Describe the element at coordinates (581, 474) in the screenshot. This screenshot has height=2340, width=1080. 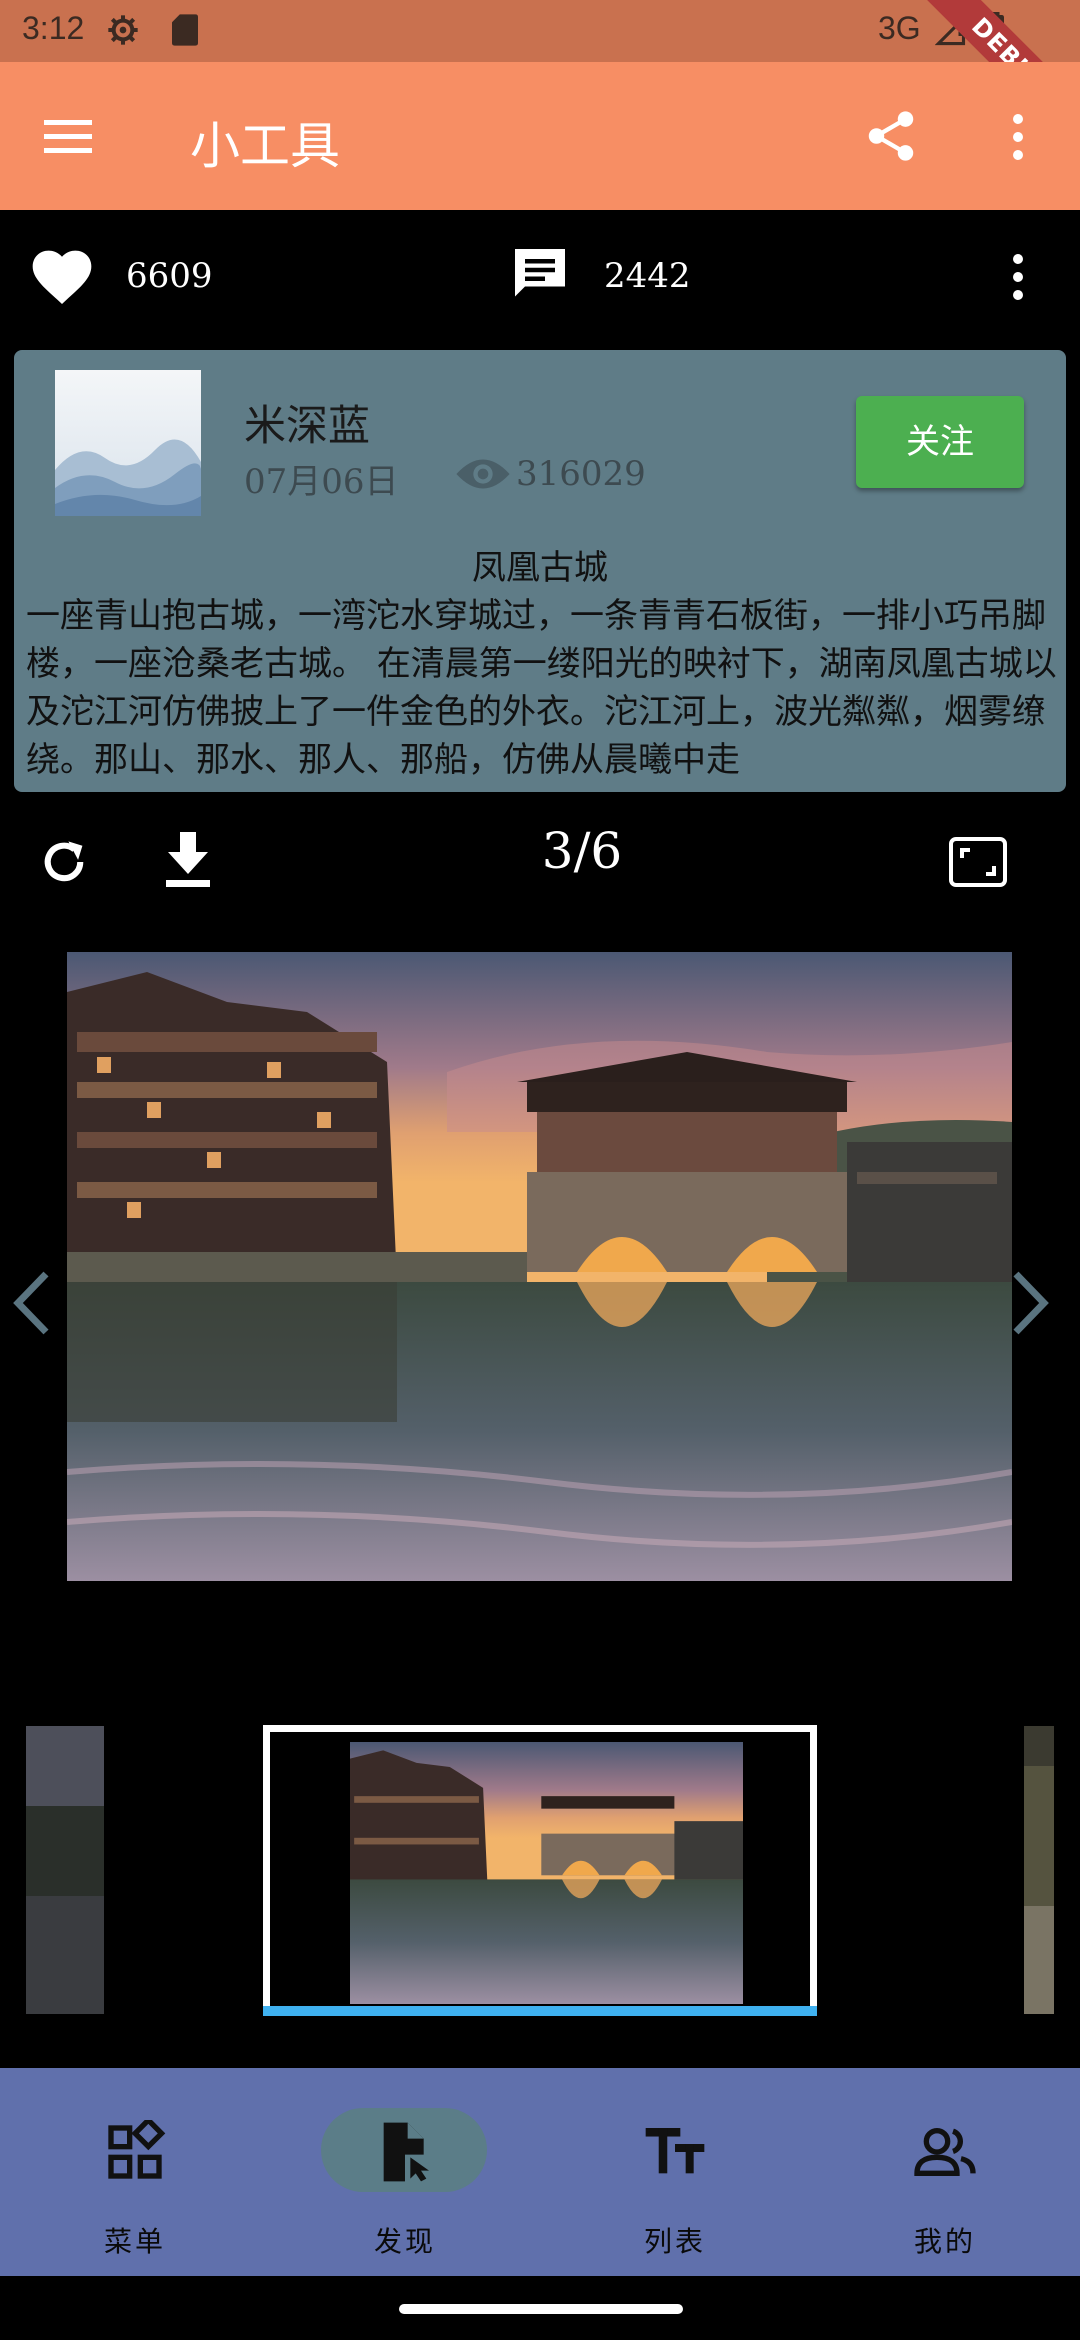
I see `views-count: 316029` at that location.